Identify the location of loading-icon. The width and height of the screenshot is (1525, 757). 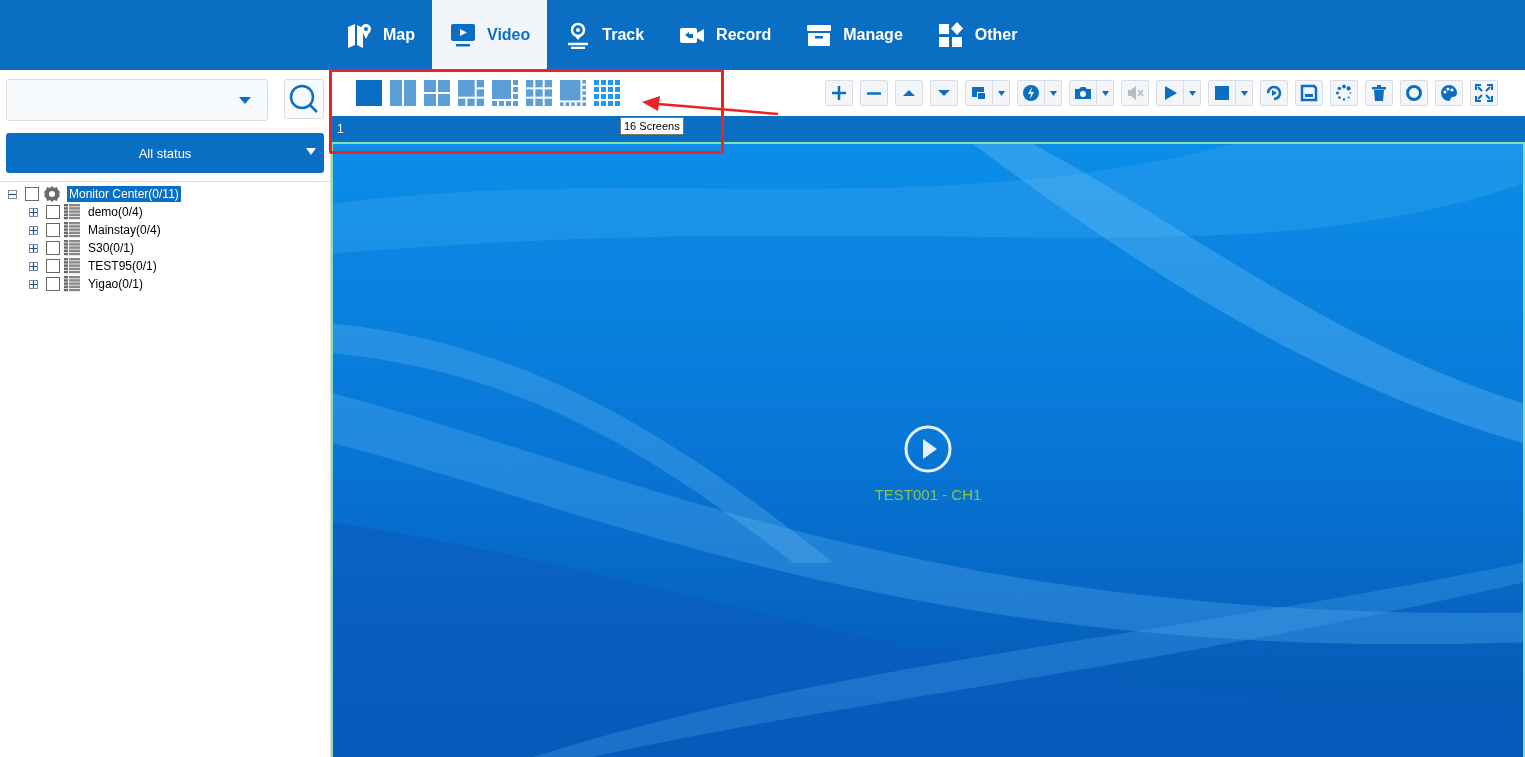
(1344, 93).